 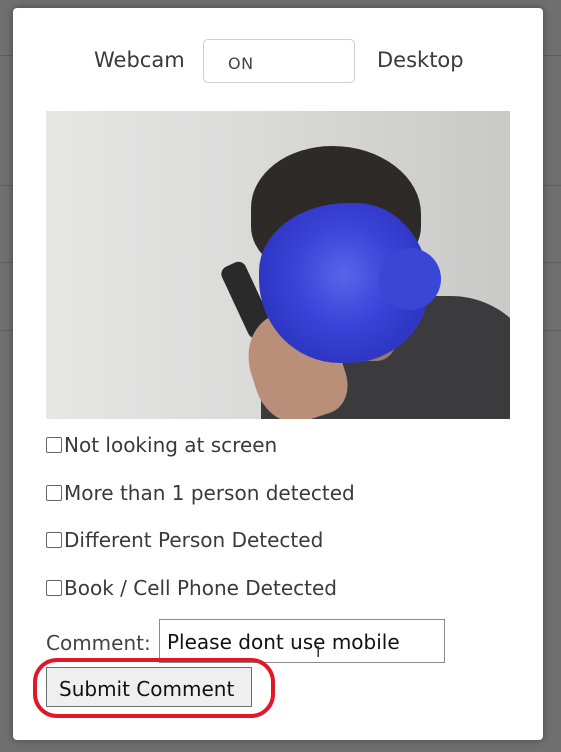 I want to click on checkbox-book-phone: Book / Cell Phone Detected, so click(x=191, y=588).